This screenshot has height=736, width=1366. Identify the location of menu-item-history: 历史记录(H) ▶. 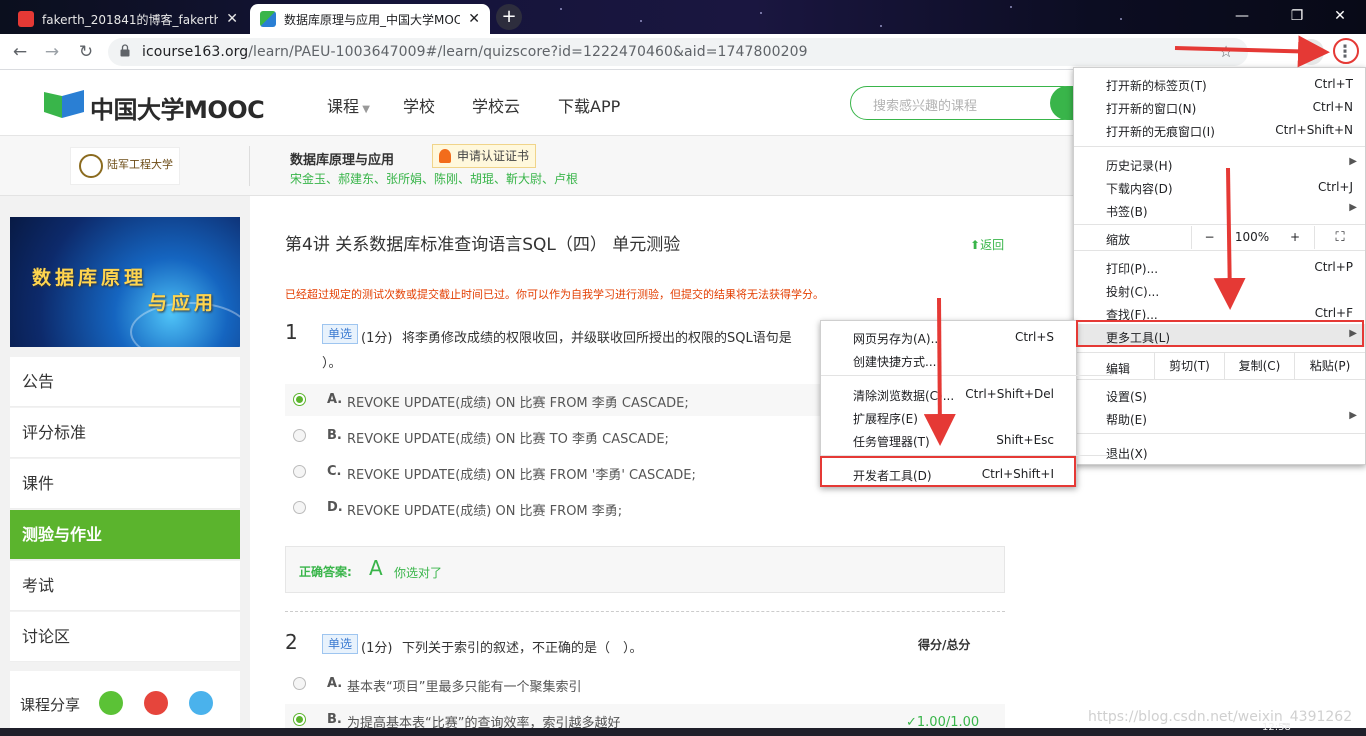
(1219, 163).